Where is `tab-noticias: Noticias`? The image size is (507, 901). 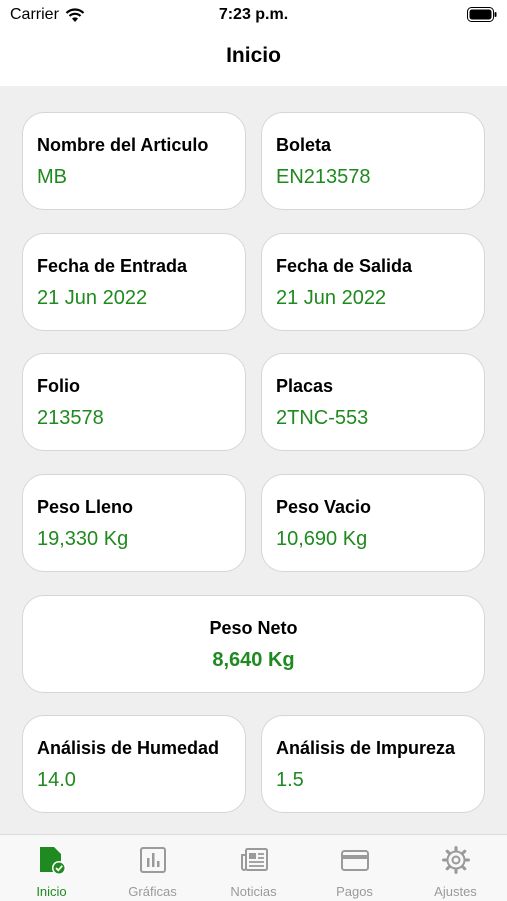
tab-noticias: Noticias is located at coordinates (253, 868).